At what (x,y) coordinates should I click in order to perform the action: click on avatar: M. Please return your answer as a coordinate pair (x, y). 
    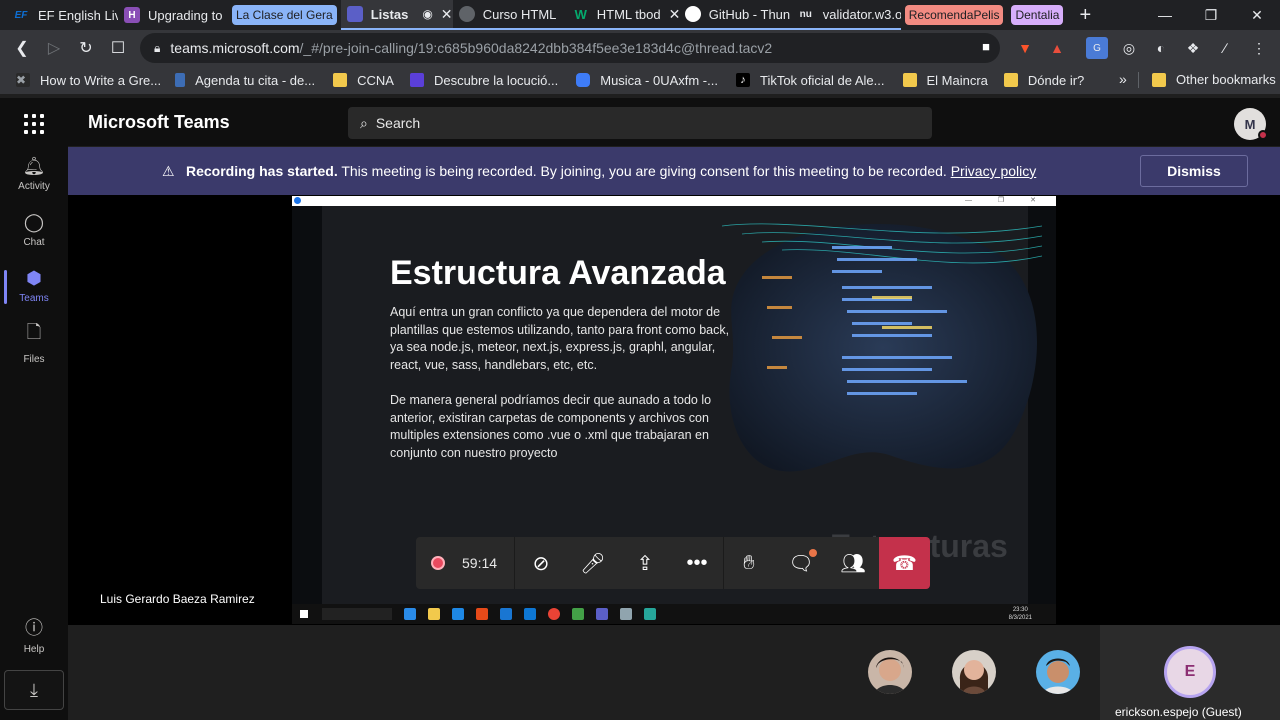
    Looking at the image, I should click on (1251, 124).